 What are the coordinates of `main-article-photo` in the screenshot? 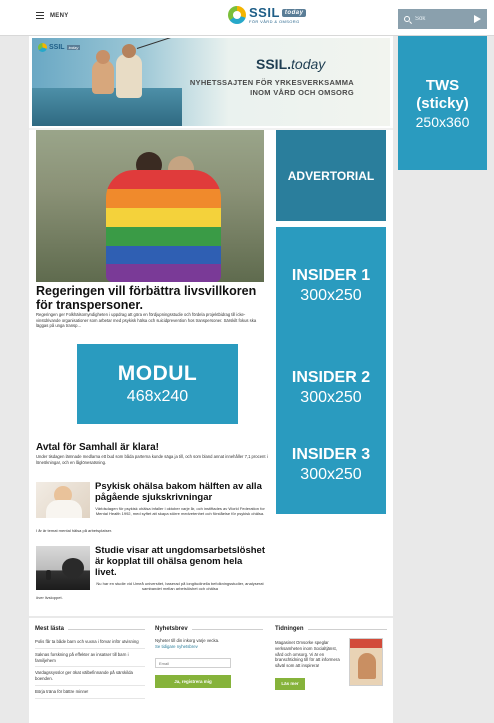 It's located at (150, 206).